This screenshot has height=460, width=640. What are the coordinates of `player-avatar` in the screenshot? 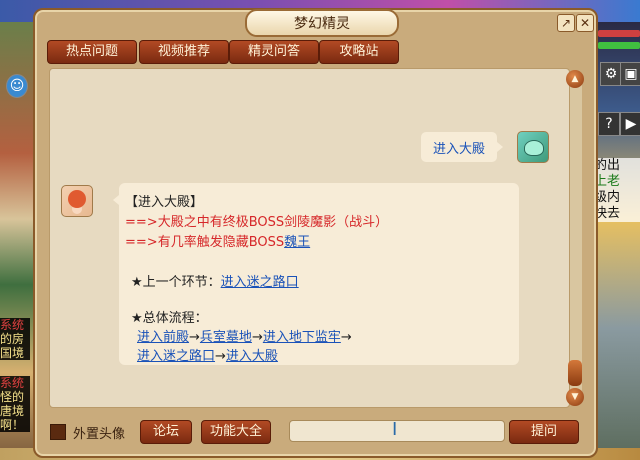 It's located at (533, 147).